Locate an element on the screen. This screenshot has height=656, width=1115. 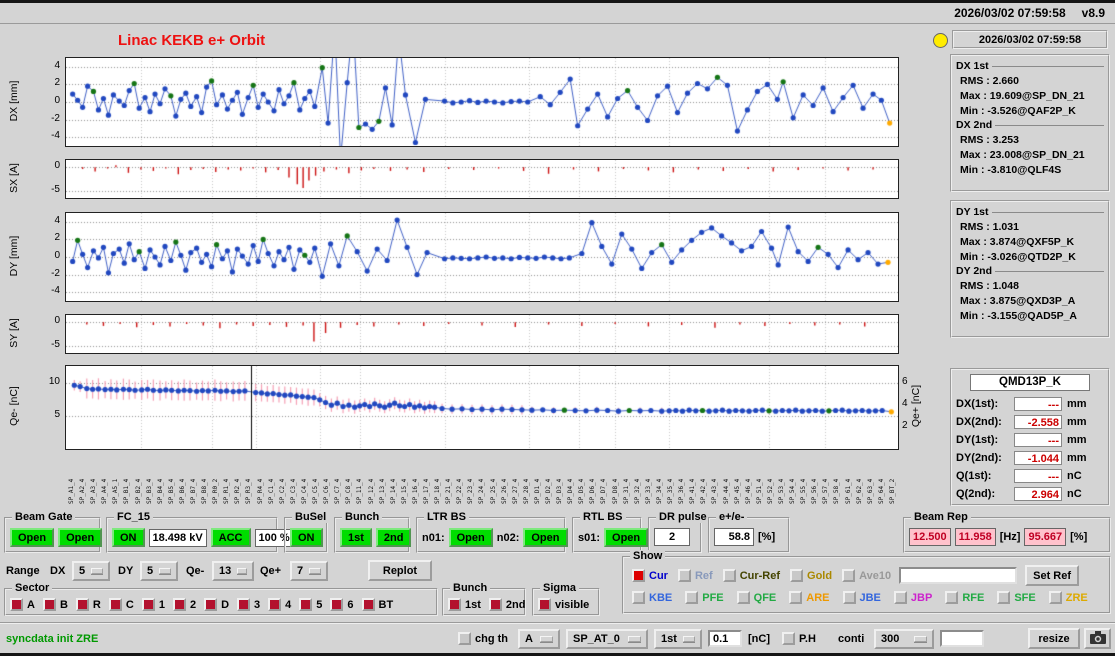
eplus-eminus-group: e+/e- 58.8 [%] is located at coordinates (749, 532).